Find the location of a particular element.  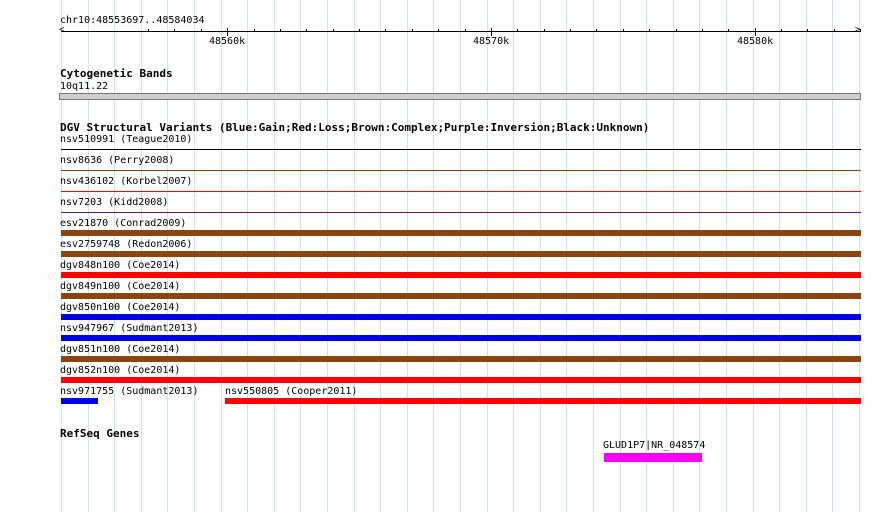

ruler-tick-label: 48580k is located at coordinates (755, 41).